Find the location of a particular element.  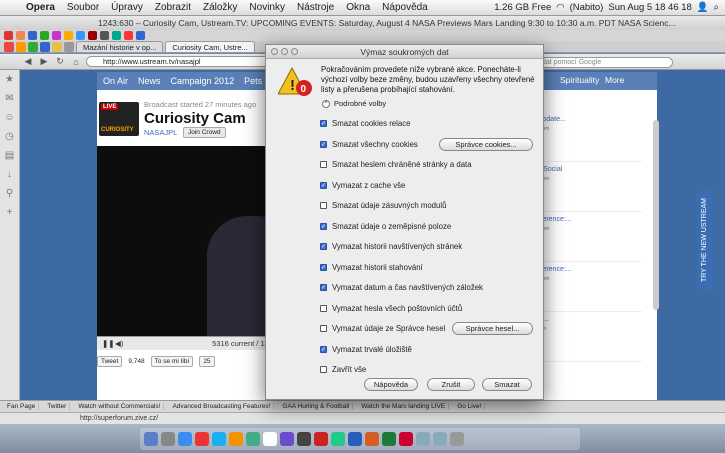

contacts-panel-icon: ☺ is located at coordinates (9, 117).